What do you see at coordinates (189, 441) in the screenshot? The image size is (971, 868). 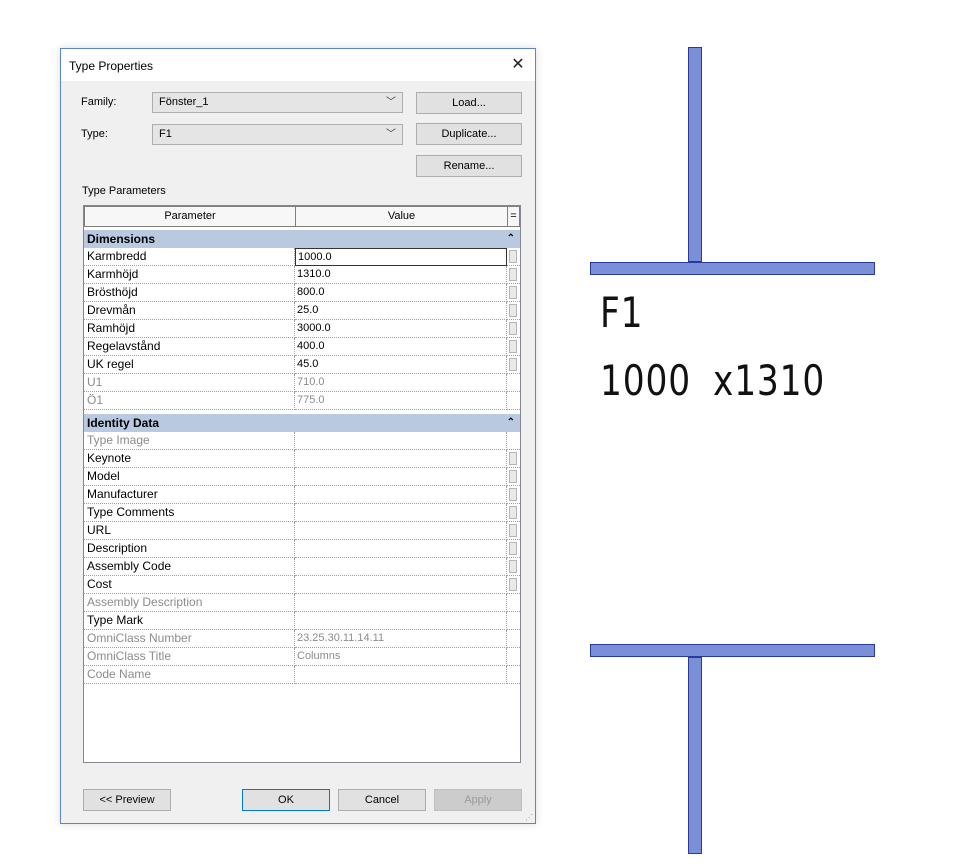 I see `param-name: Type Image` at bounding box center [189, 441].